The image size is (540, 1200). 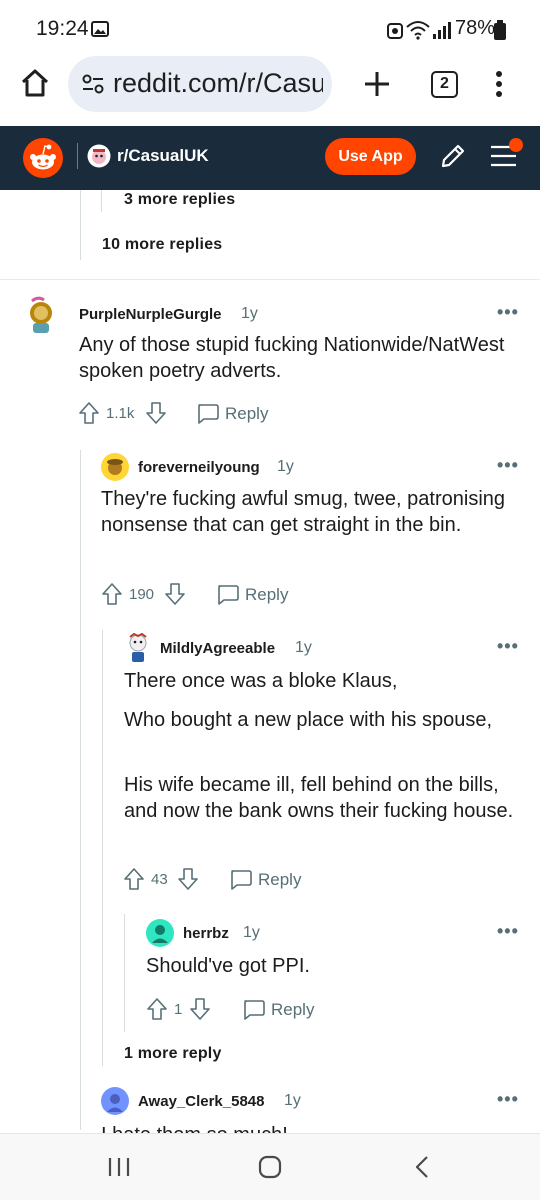 What do you see at coordinates (500, 30) in the screenshot?
I see `battery-icon` at bounding box center [500, 30].